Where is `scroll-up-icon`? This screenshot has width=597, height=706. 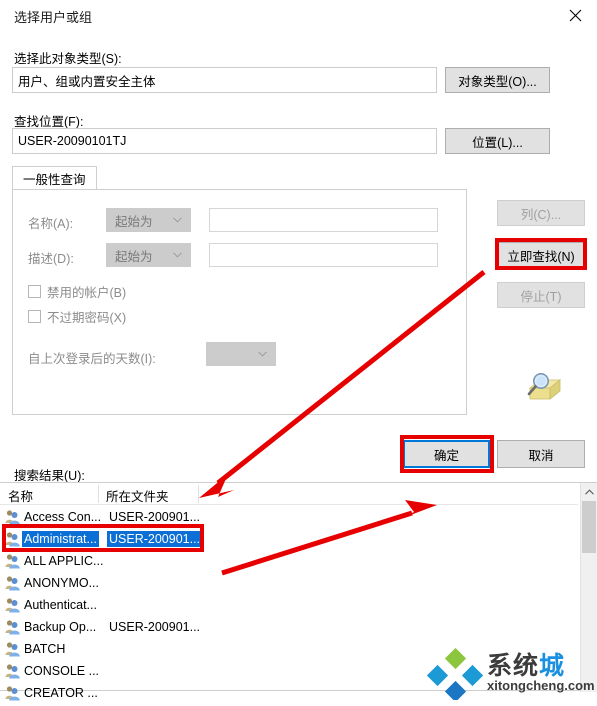
scroll-up-icon is located at coordinates (589, 491).